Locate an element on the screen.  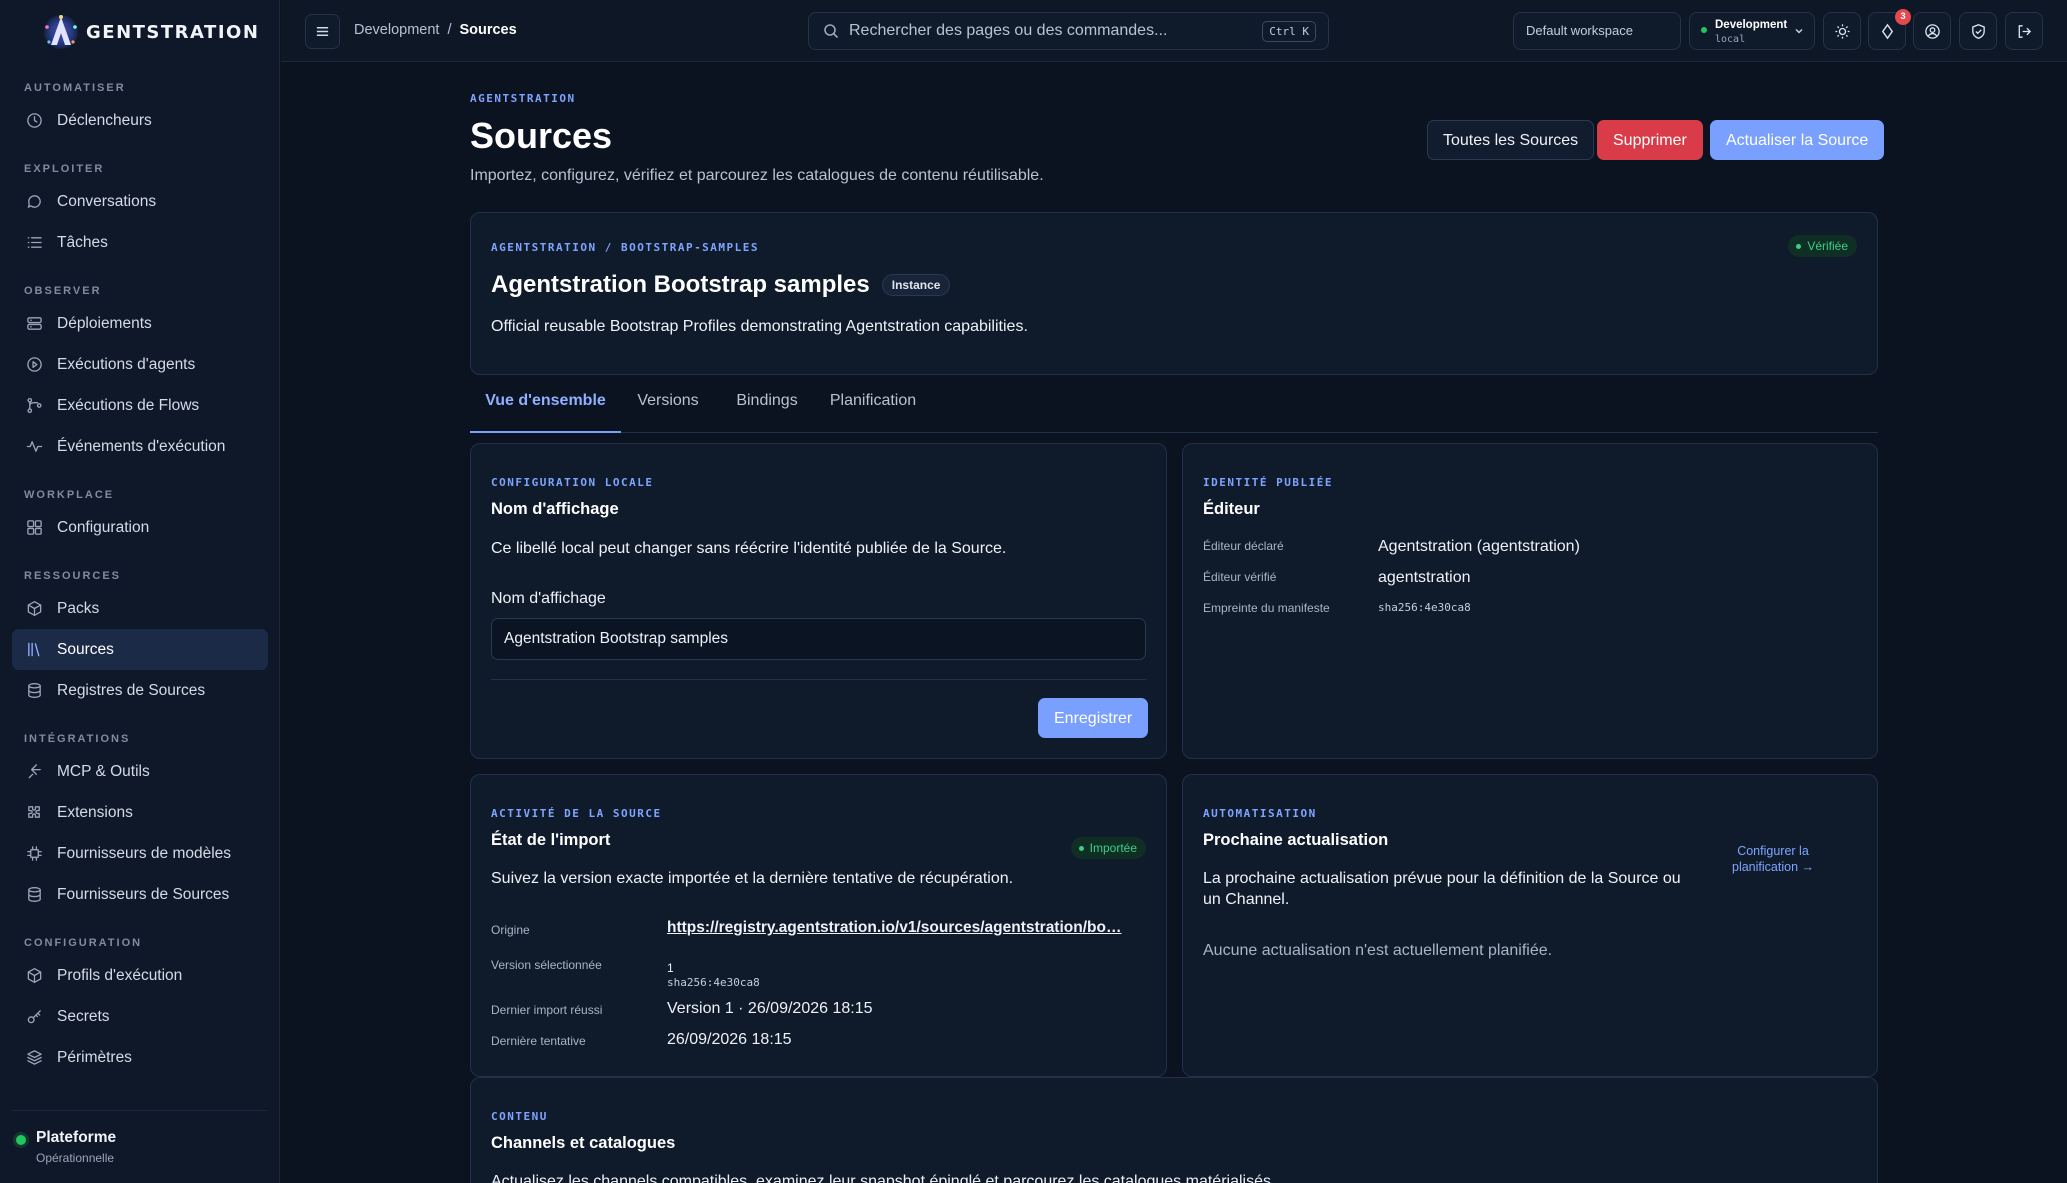
search-bar: Ctrl K is located at coordinates (1068, 31).